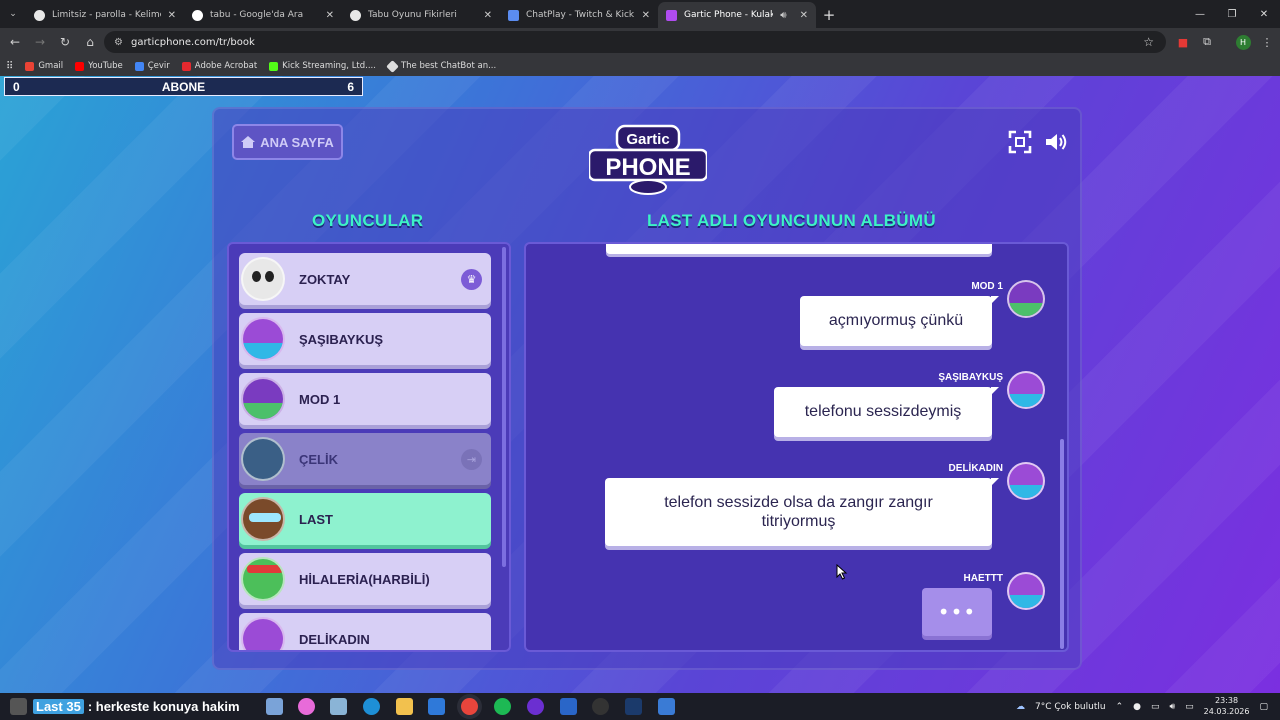 This screenshot has width=1280, height=720. What do you see at coordinates (829, 15) in the screenshot?
I see `new-tab-button: +` at bounding box center [829, 15].